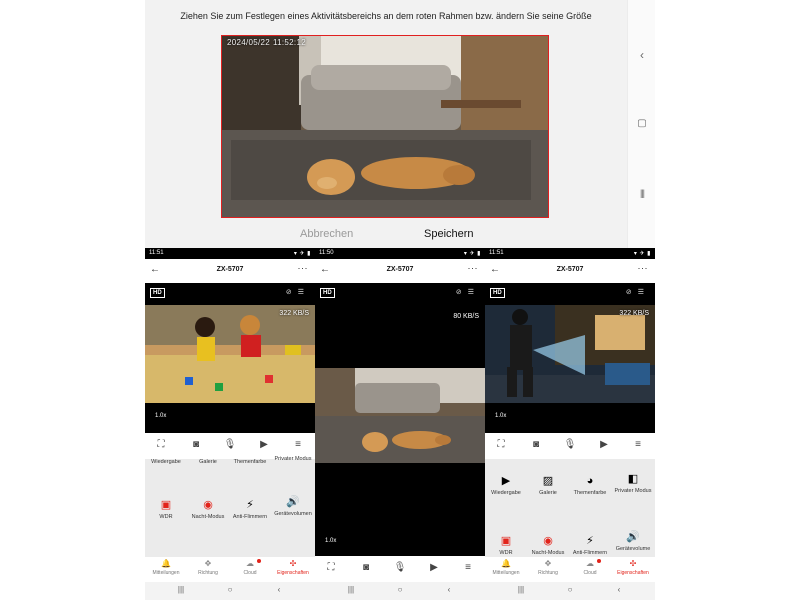 The image size is (800, 600). What do you see at coordinates (161, 416) in the screenshot?
I see `zoom-level: 1.0x` at bounding box center [161, 416].